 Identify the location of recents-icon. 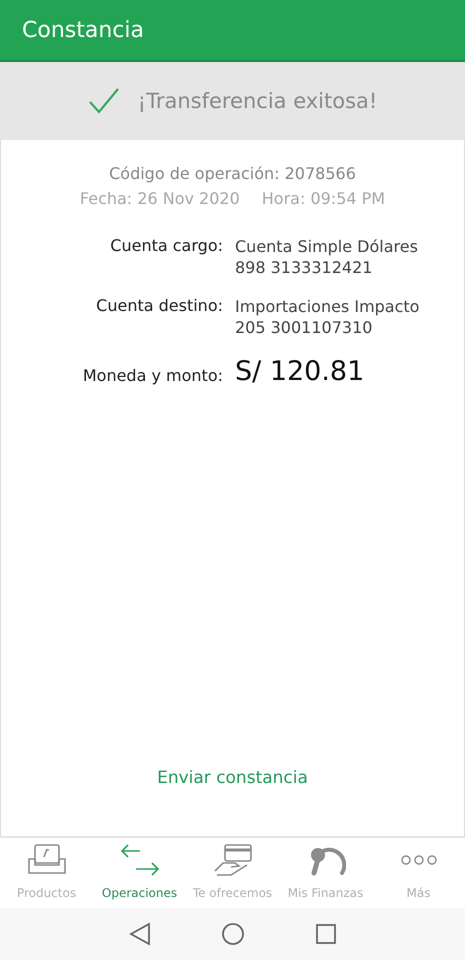
(325, 934).